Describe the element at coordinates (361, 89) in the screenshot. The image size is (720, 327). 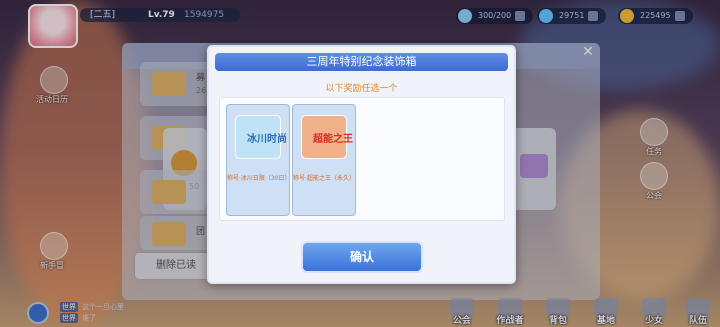
I see `dialog-subtitle: 以下奖励任选一个` at that location.